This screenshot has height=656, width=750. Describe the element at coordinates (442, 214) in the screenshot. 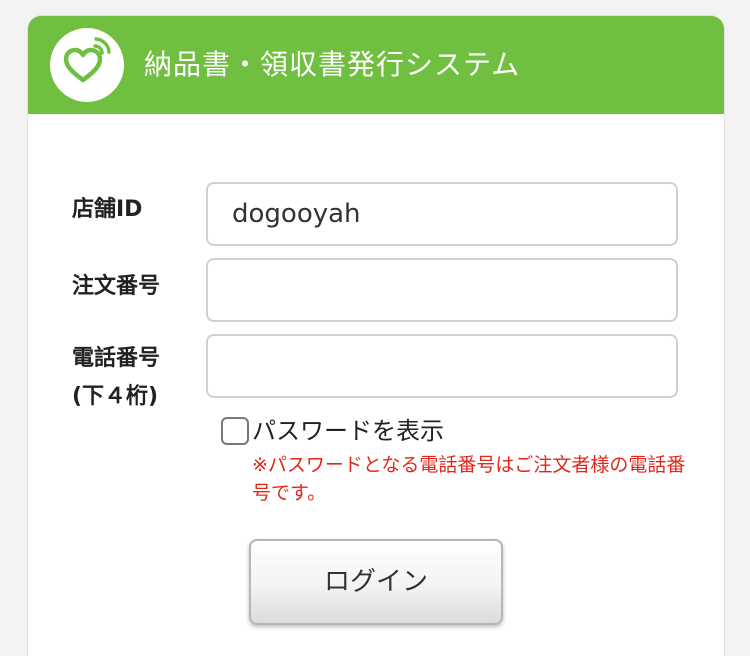

I see `store-id-input` at that location.